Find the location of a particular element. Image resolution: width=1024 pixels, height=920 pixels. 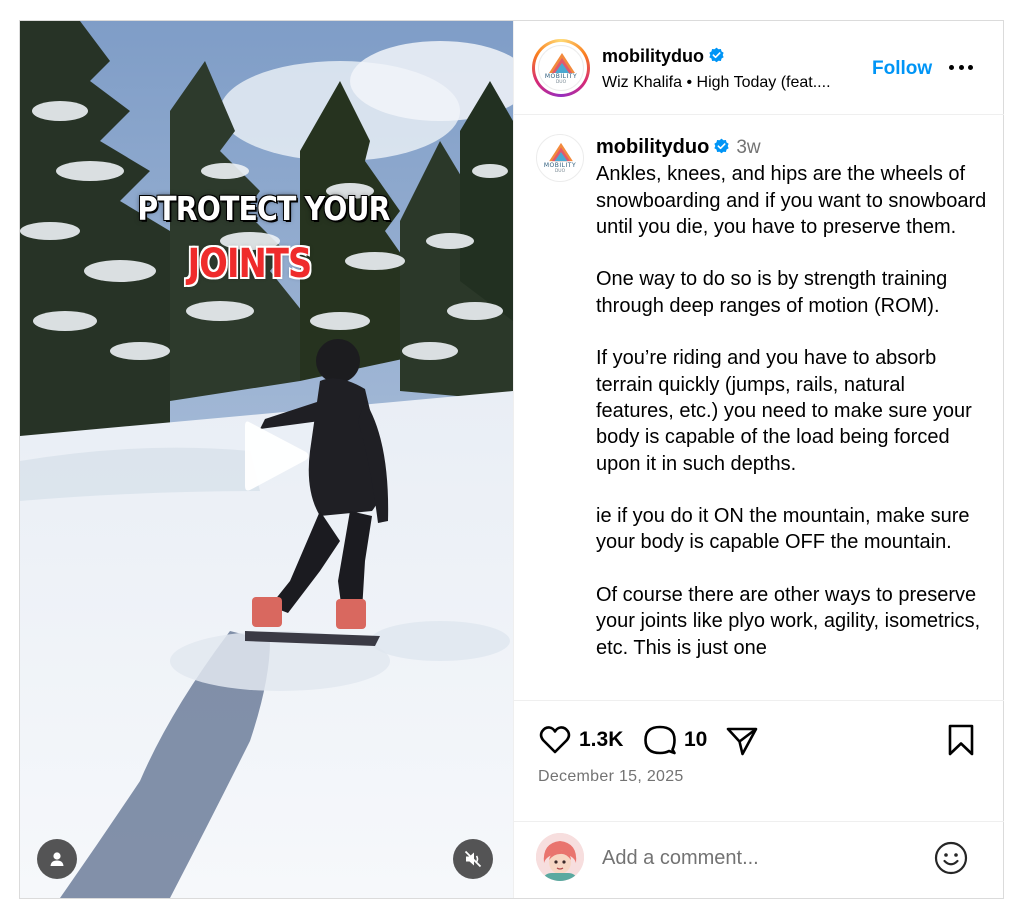

comment-button: 10 is located at coordinates (675, 740).